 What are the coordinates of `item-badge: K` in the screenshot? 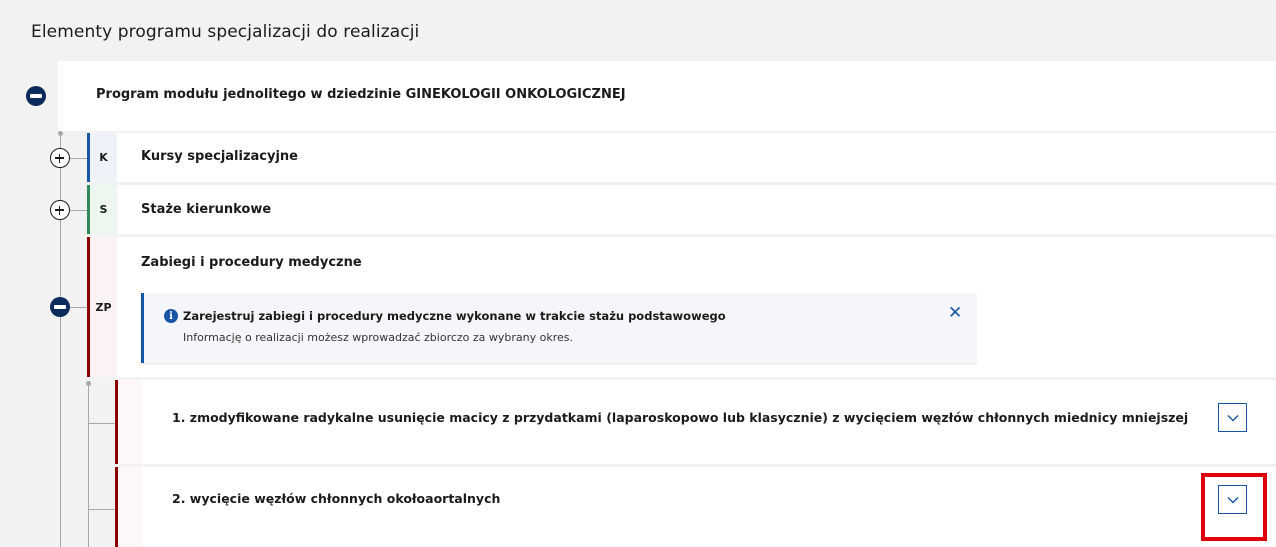 It's located at (103, 157).